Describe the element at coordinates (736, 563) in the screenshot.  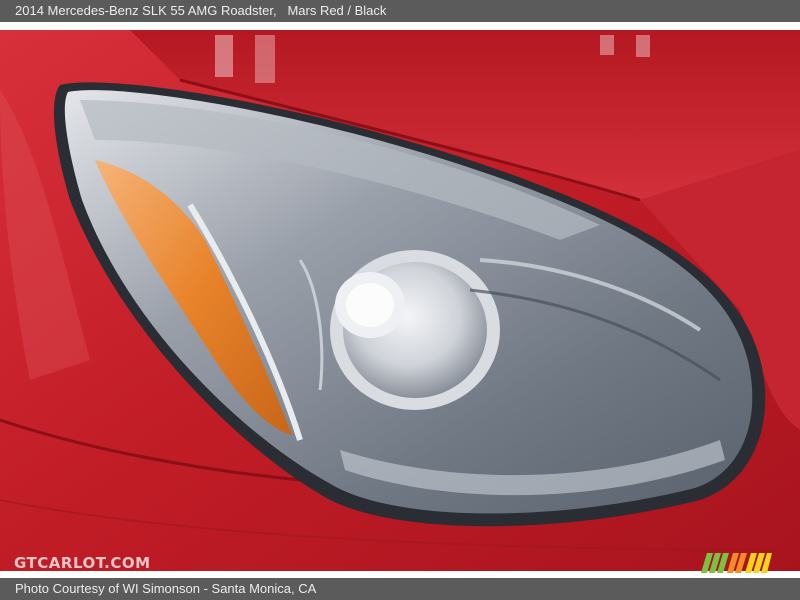
I see `site-logo-icon` at that location.